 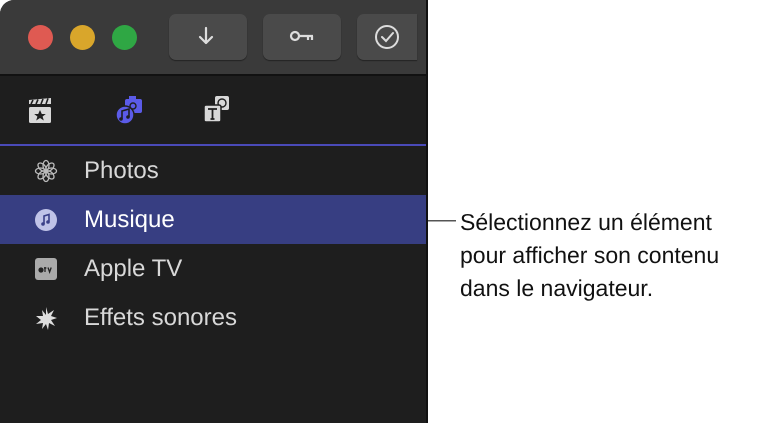 I want to click on leader-line, so click(x=442, y=221).